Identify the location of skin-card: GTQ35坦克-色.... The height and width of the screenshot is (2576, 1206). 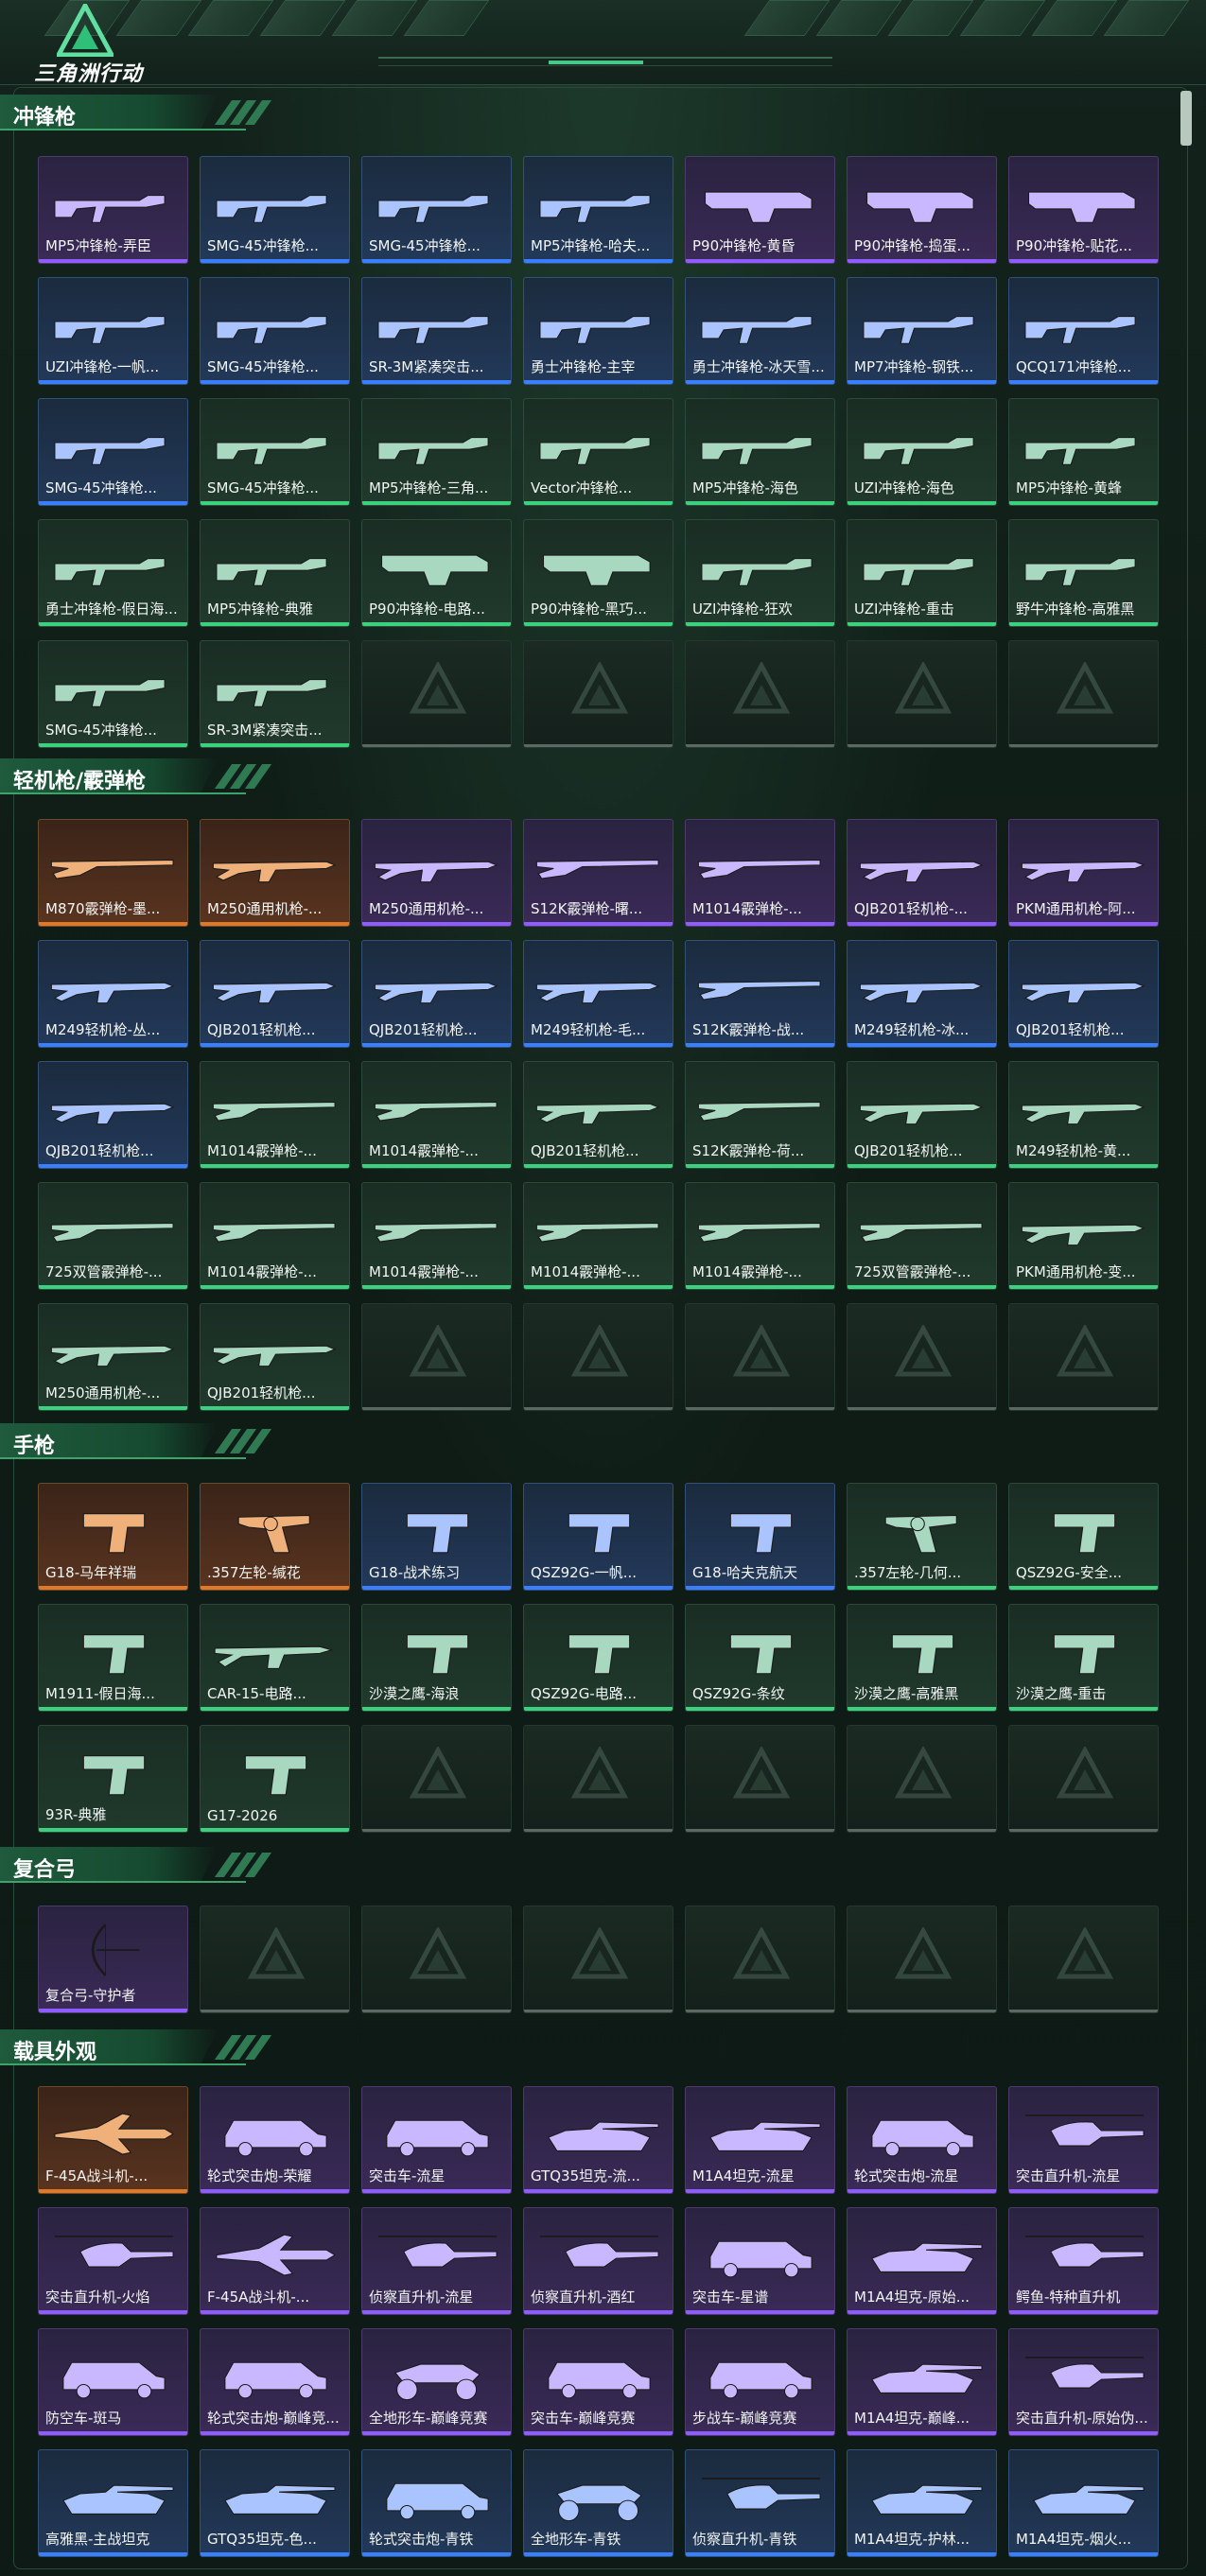
(275, 2503).